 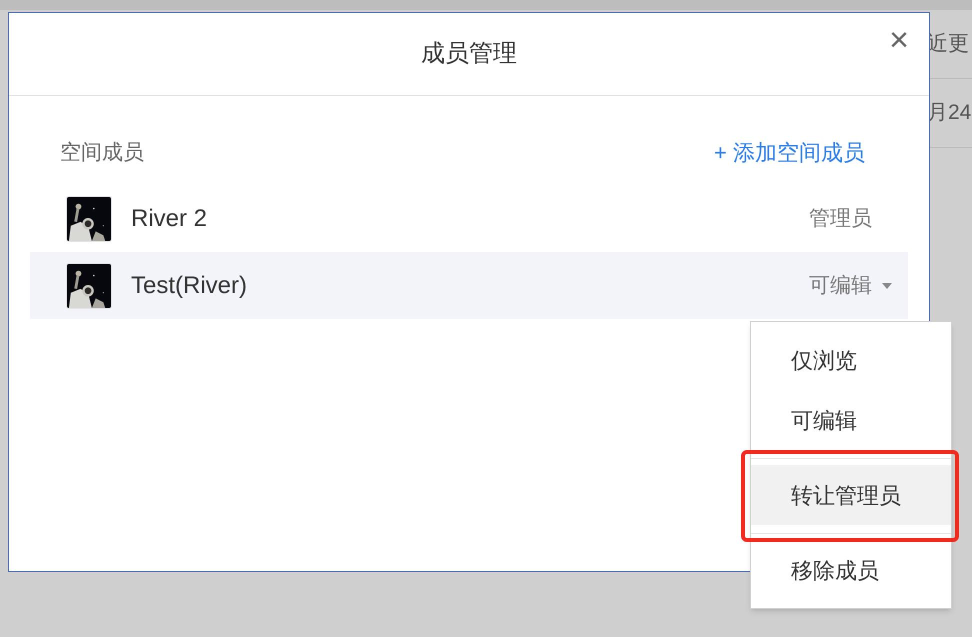 I want to click on member-name: River 2, so click(x=169, y=219).